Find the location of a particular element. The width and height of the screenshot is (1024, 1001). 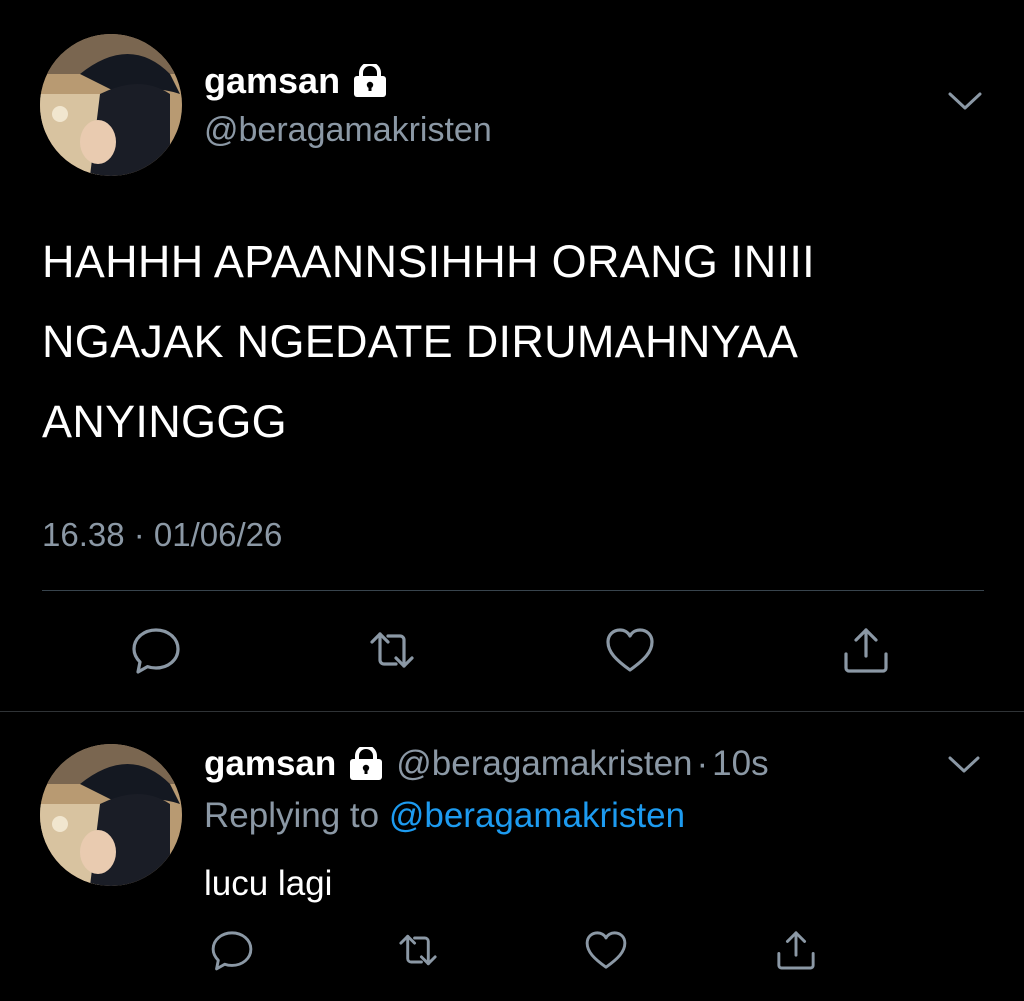

tweet-timestamp: 16.38 · 01/06/26 is located at coordinates (162, 535).